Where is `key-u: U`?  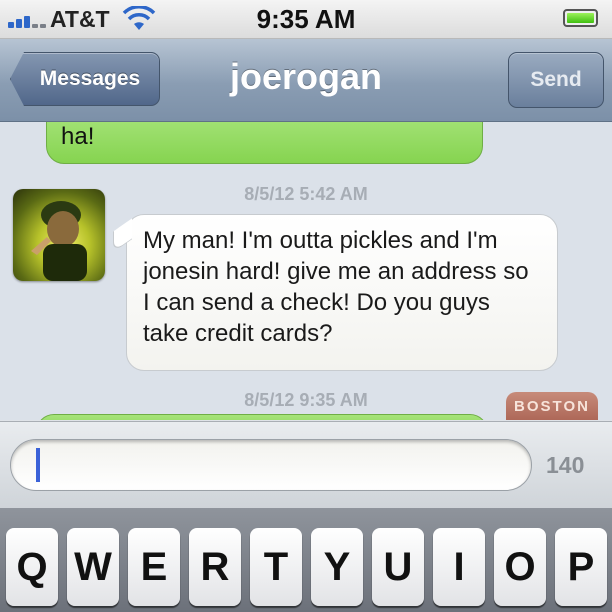 key-u: U is located at coordinates (398, 567).